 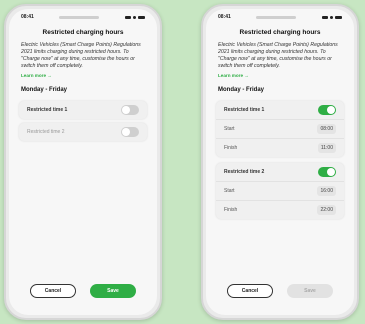 What do you see at coordinates (280, 209) in the screenshot?
I see `finish-row: Finish 22:00` at bounding box center [280, 209].